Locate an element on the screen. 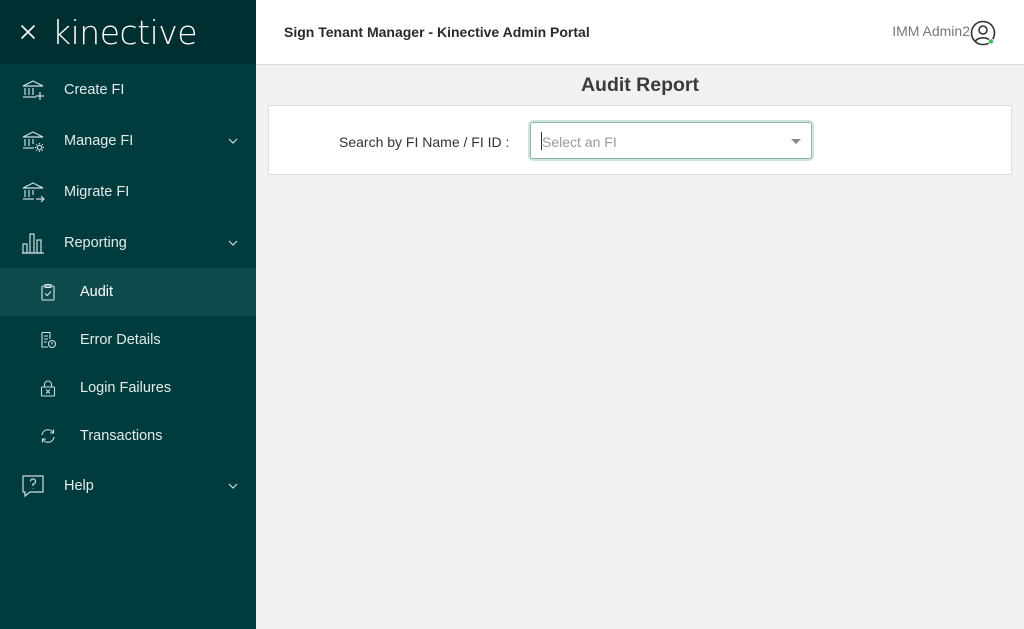 The width and height of the screenshot is (1024, 629). close-icon is located at coordinates (28, 32).